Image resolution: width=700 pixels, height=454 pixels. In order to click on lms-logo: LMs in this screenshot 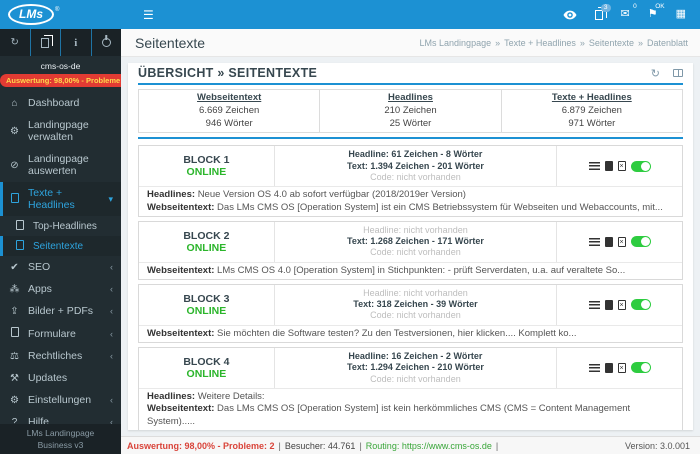, I will do `click(31, 14)`.